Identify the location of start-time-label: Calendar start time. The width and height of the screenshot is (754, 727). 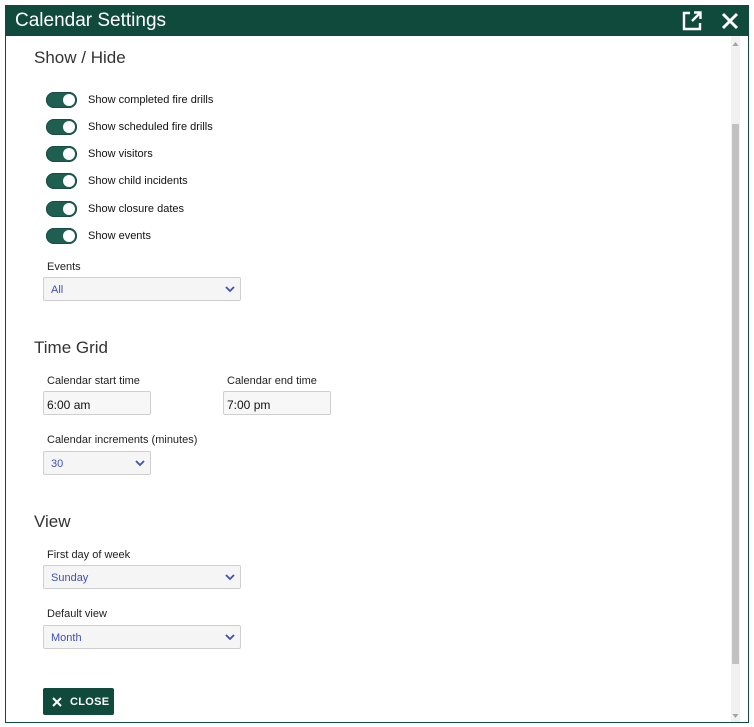
(93, 381).